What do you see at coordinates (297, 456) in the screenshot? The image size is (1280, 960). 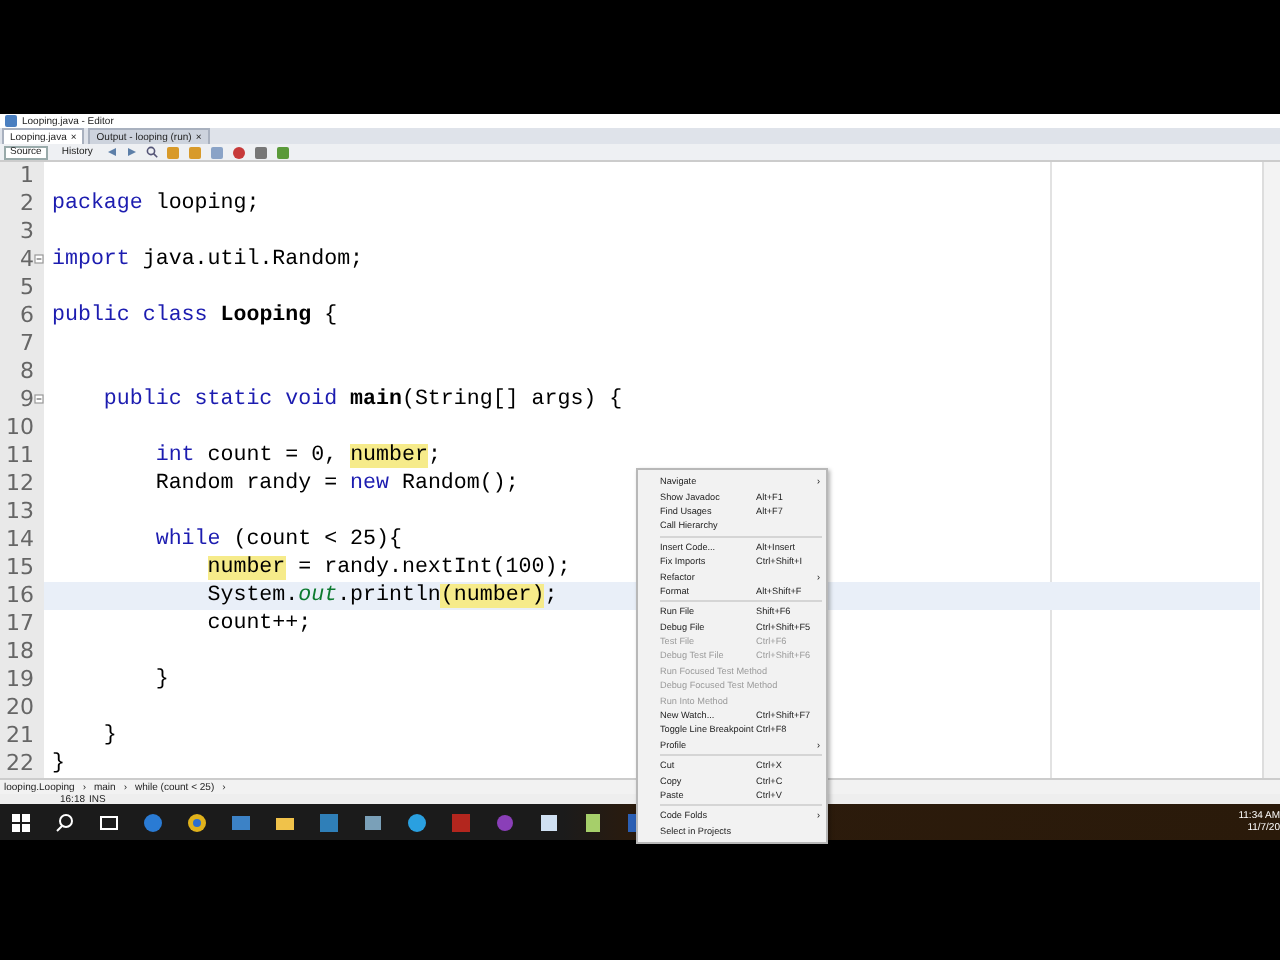 I see `code-line: int count = 0, number;` at bounding box center [297, 456].